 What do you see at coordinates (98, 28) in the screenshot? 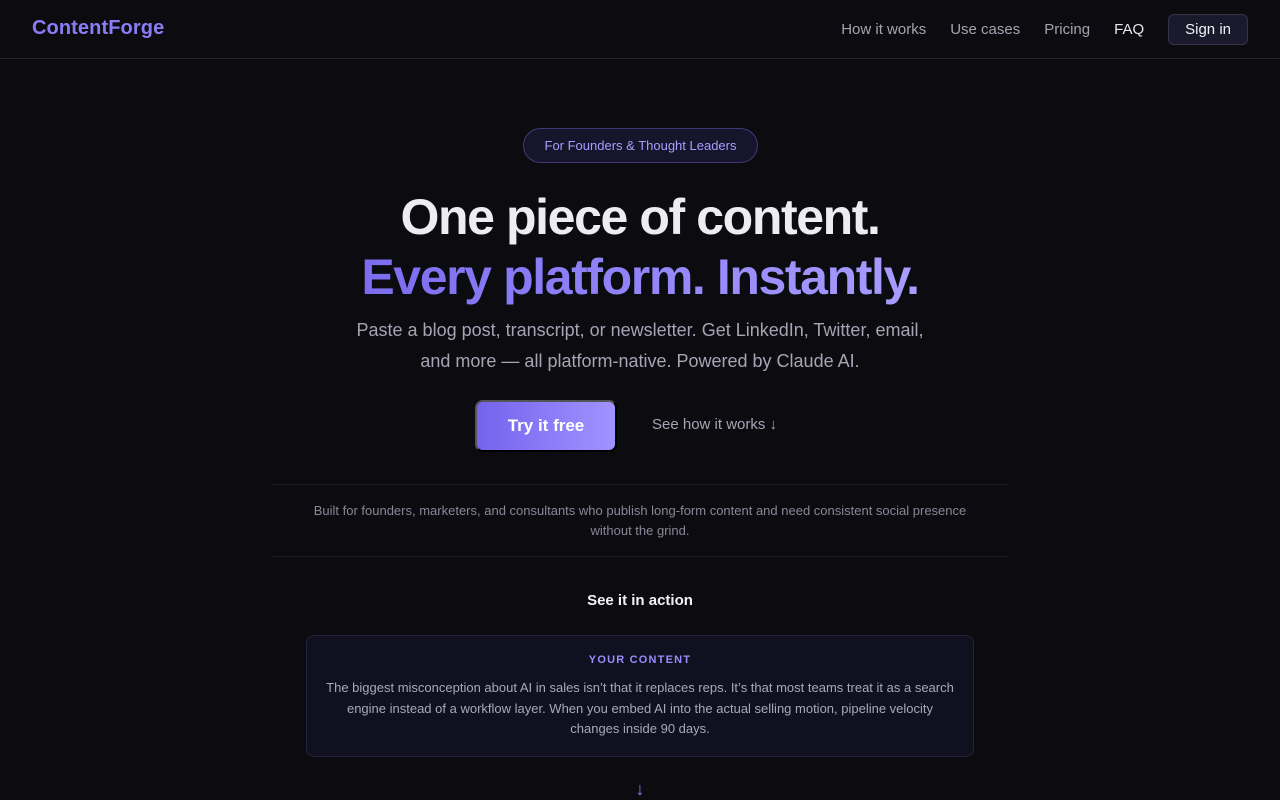
I see `logo: ContentForge` at bounding box center [98, 28].